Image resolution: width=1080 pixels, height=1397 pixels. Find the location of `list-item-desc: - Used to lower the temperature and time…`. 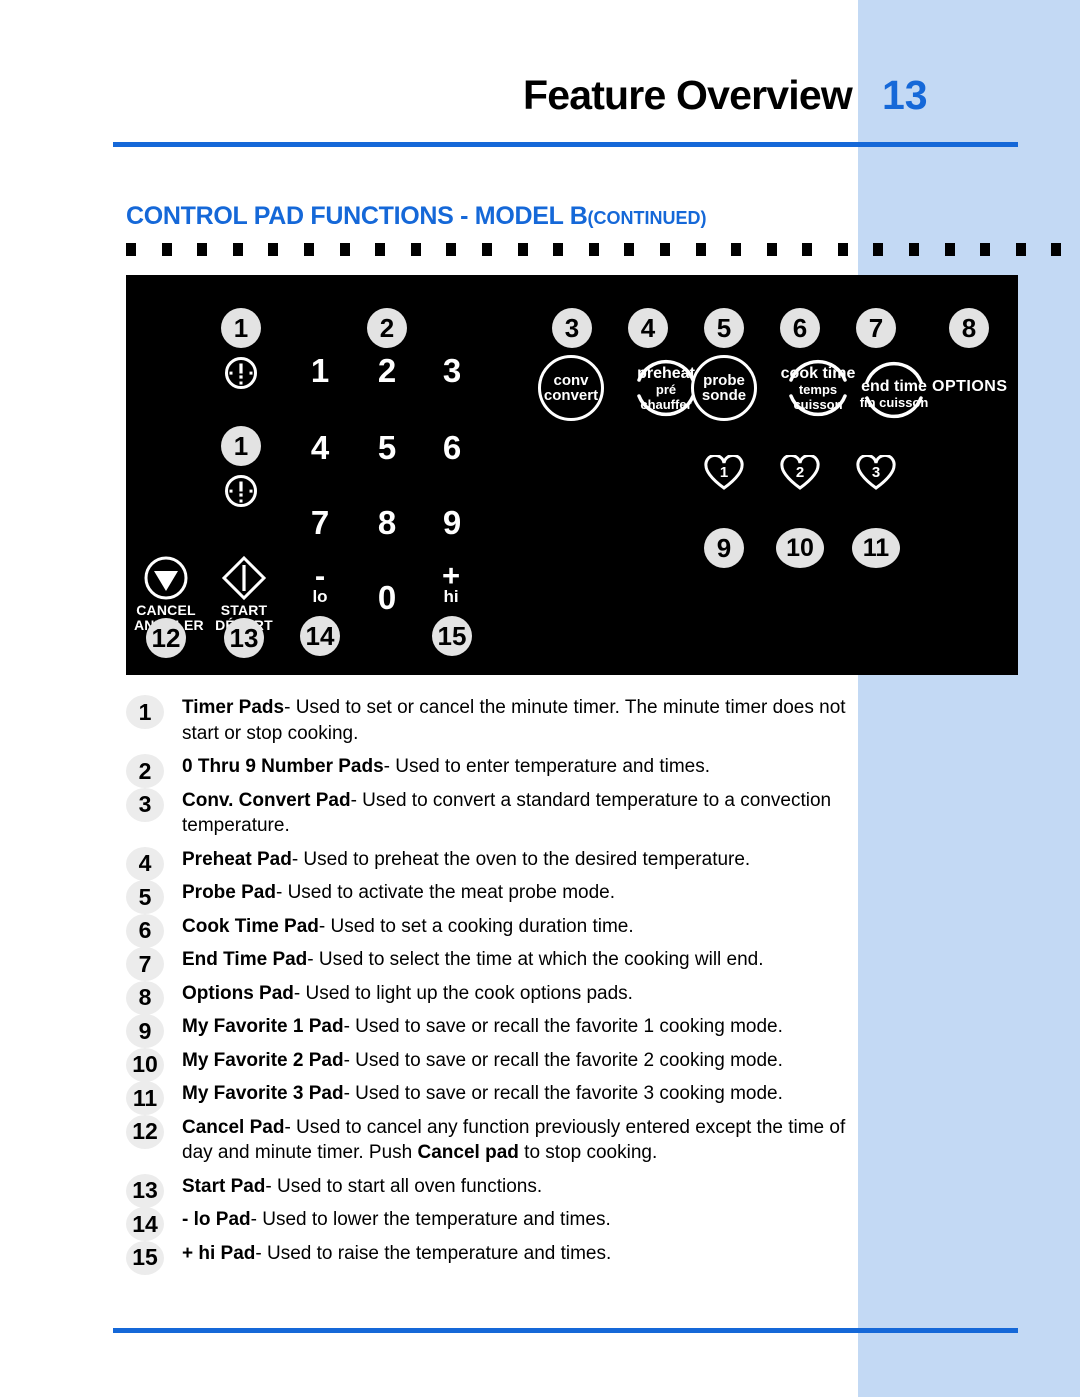

list-item-desc: - Used to lower the temperature and time… is located at coordinates (430, 1219).